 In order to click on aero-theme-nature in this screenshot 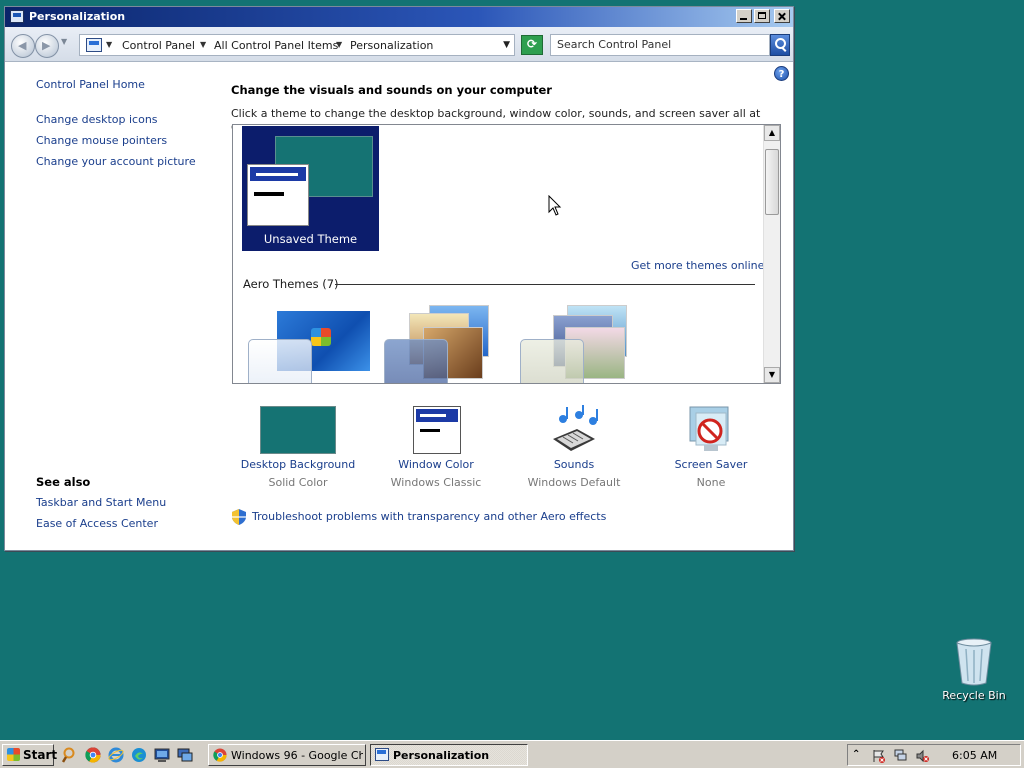, I will do `click(580, 343)`.